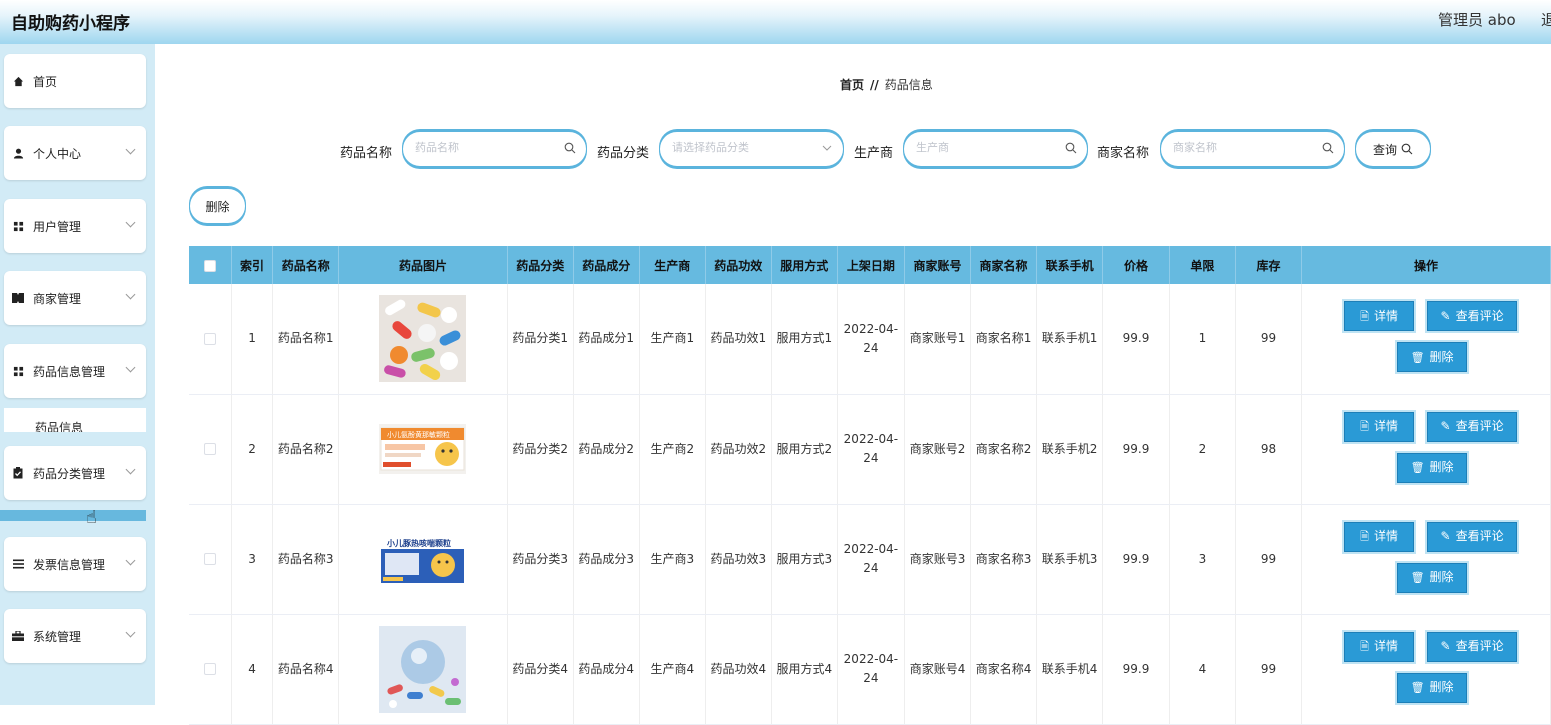 The height and width of the screenshot is (725, 1551). What do you see at coordinates (252, 669) in the screenshot?
I see `index-cell: 4` at bounding box center [252, 669].